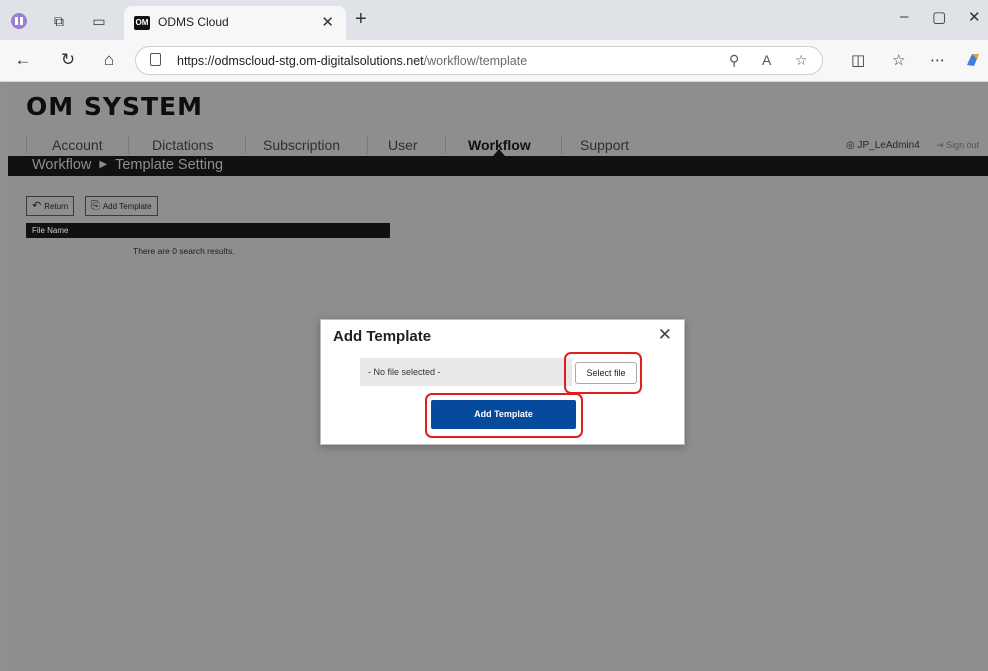 This screenshot has height=671, width=988. I want to click on tab-close-icon: ✕, so click(327, 22).